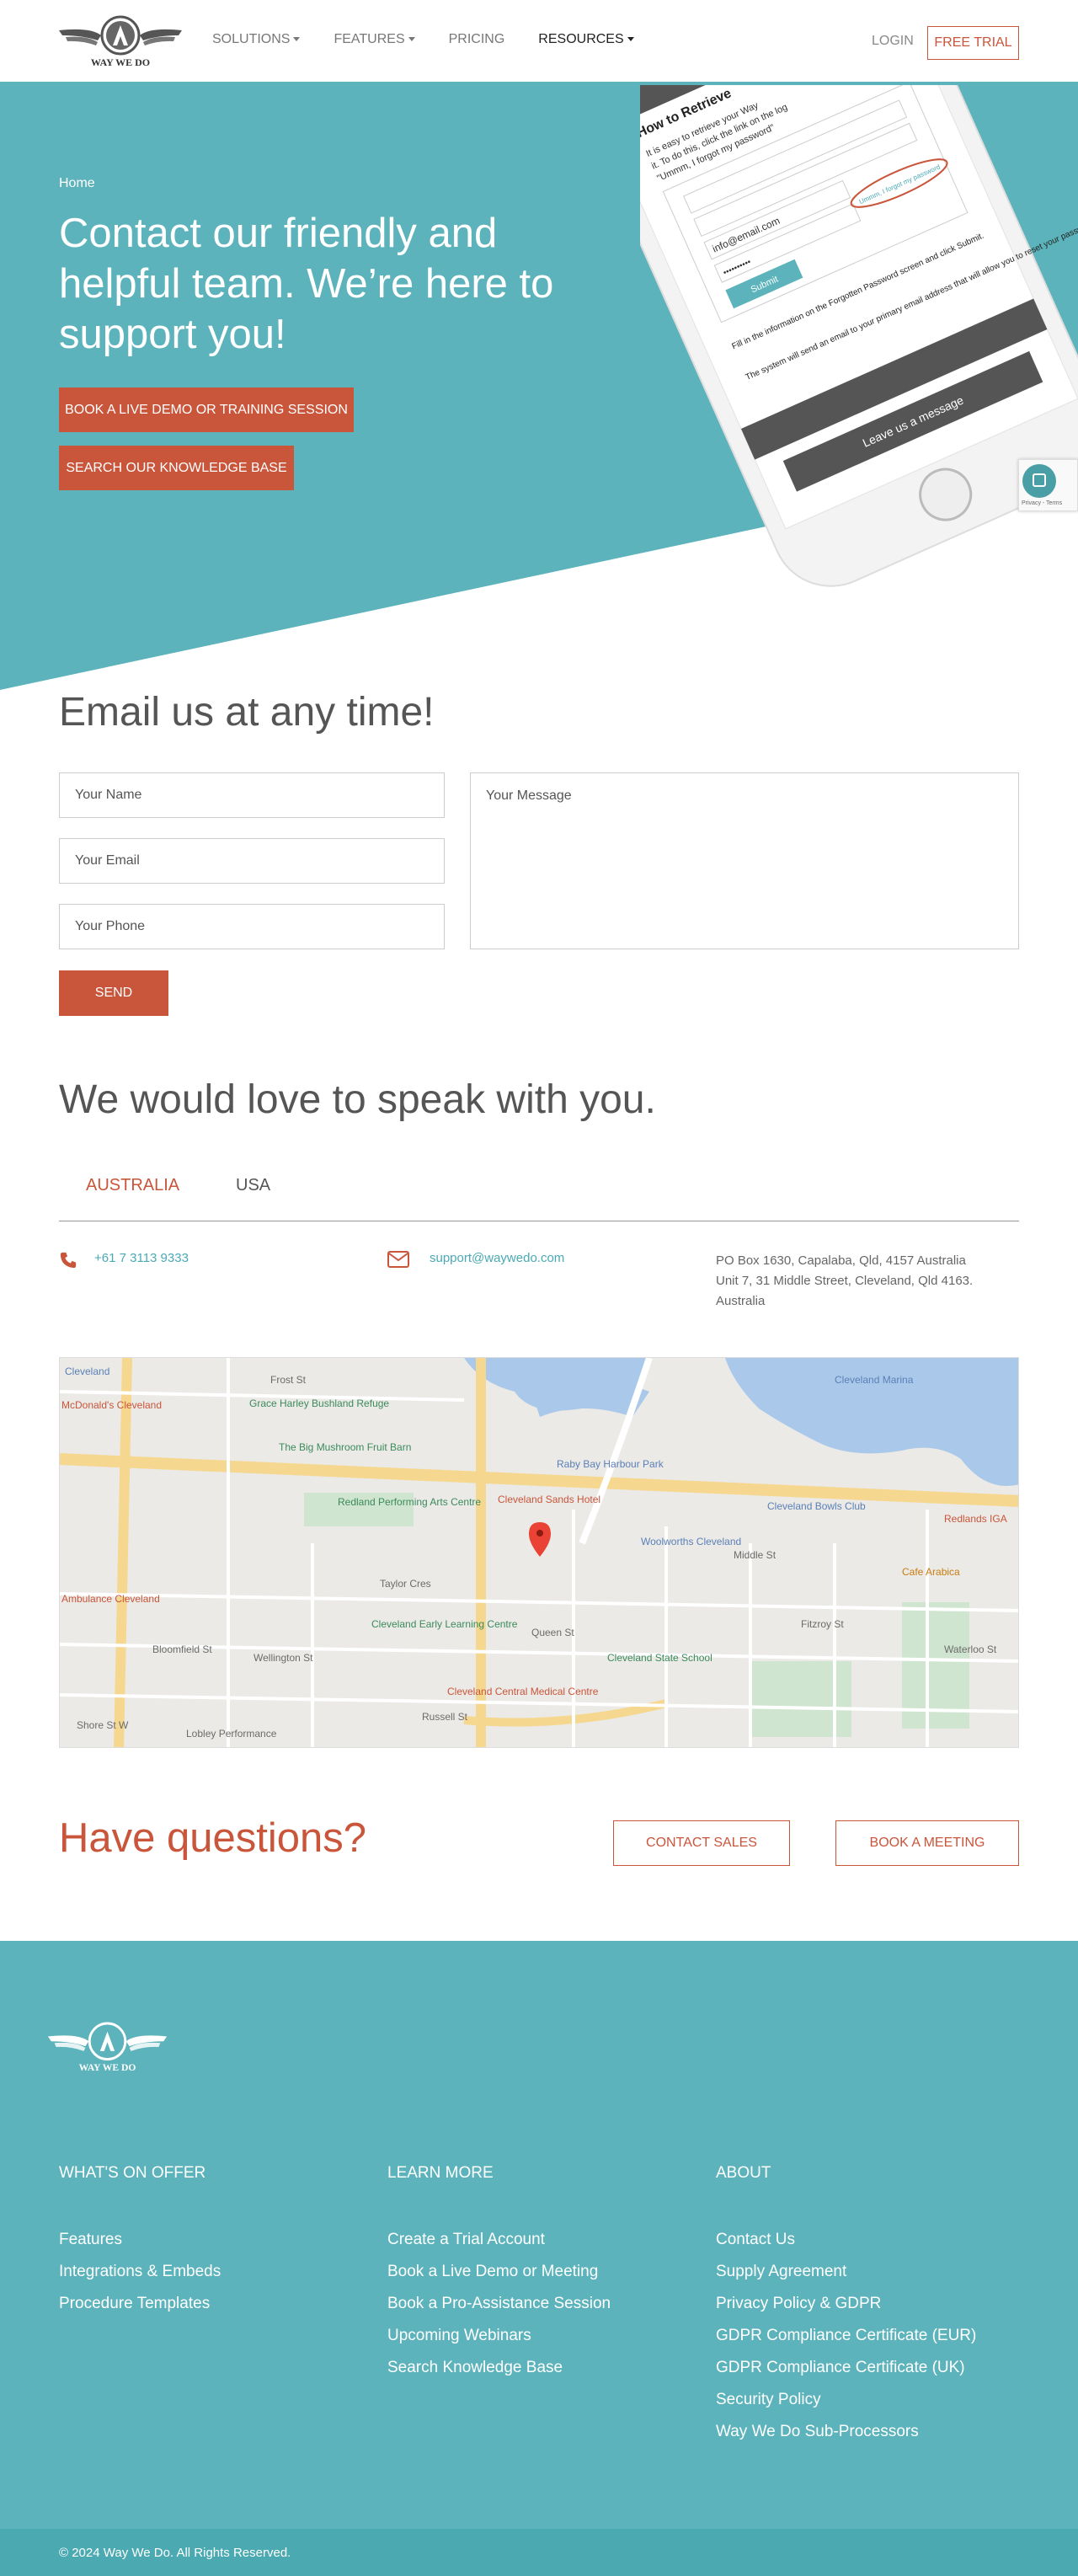  I want to click on chat-icon, so click(1039, 481).